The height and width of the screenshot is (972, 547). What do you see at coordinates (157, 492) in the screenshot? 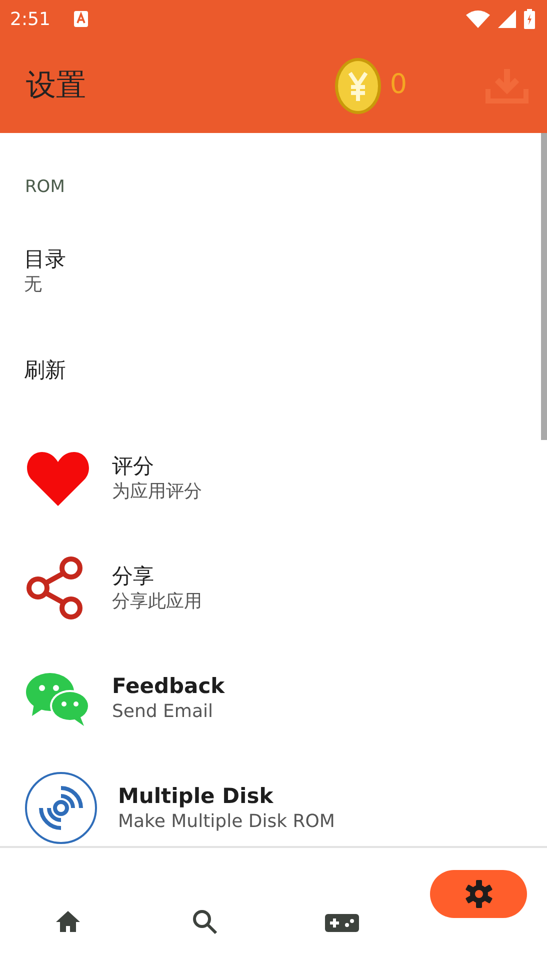
I see `setting-subtitle: 为应用评分` at bounding box center [157, 492].